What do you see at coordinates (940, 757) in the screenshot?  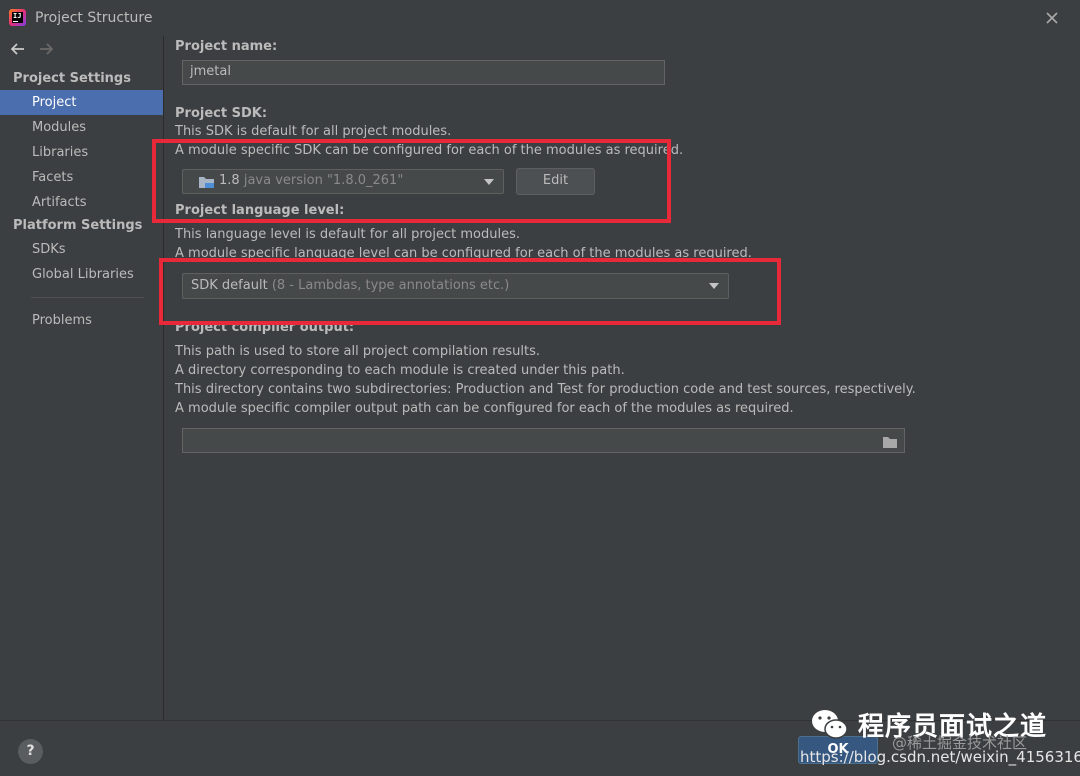 I see `watermark-url: https://blog.csdn.net/weixin_41563161` at bounding box center [940, 757].